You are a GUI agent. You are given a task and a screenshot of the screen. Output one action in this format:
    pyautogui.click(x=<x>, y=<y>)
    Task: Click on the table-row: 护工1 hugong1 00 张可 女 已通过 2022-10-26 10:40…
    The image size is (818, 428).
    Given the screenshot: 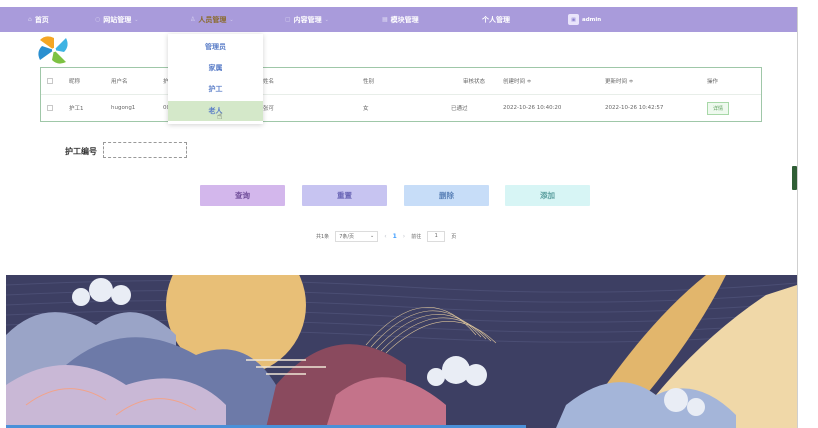 What is the action you would take?
    pyautogui.click(x=401, y=107)
    